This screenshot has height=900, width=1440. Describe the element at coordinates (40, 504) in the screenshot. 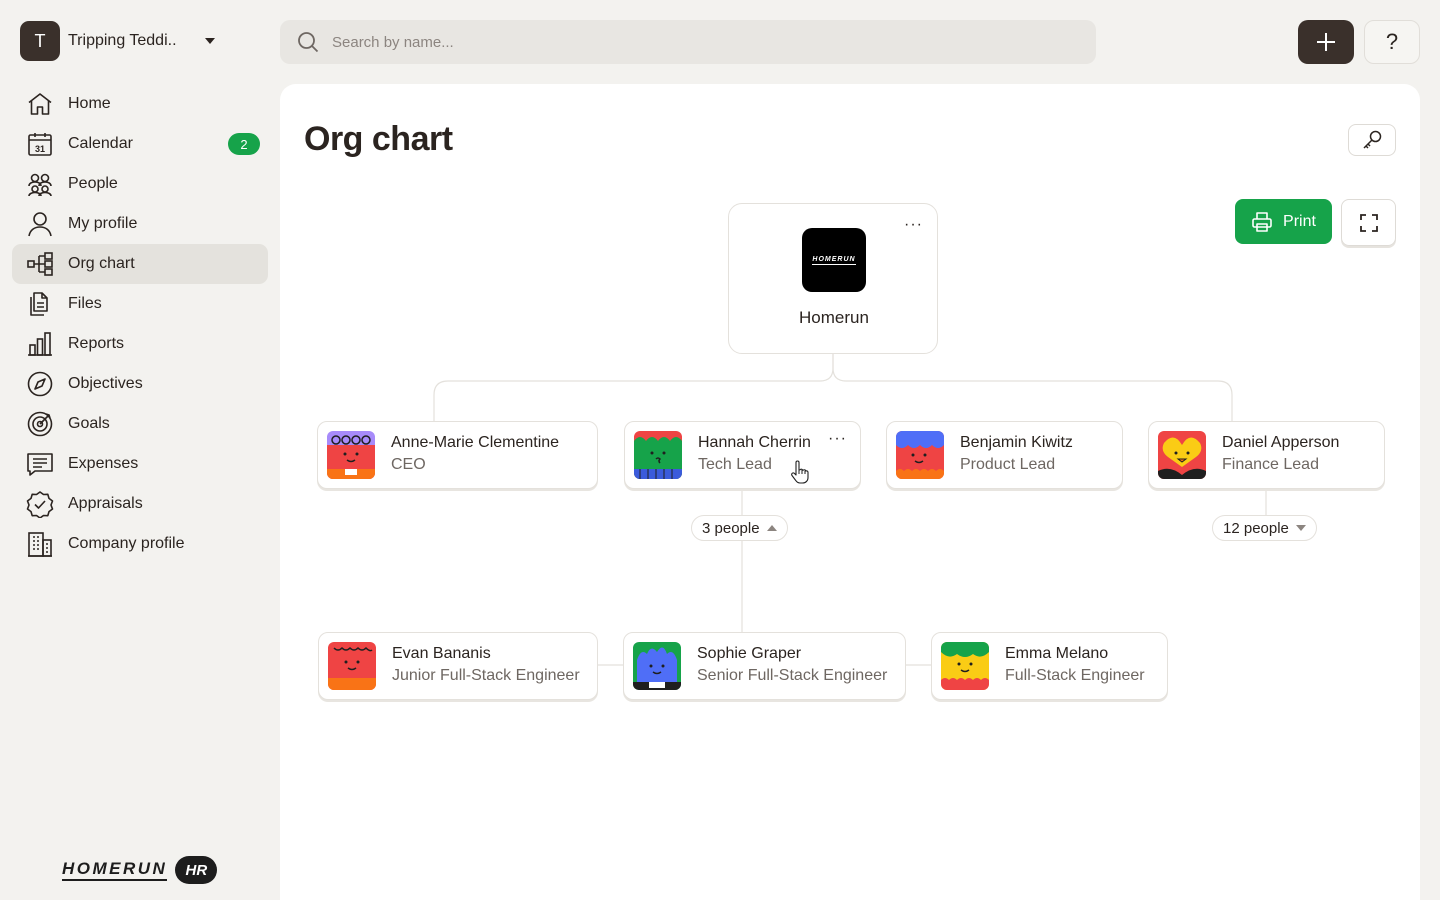

I see `badge-check-icon` at that location.